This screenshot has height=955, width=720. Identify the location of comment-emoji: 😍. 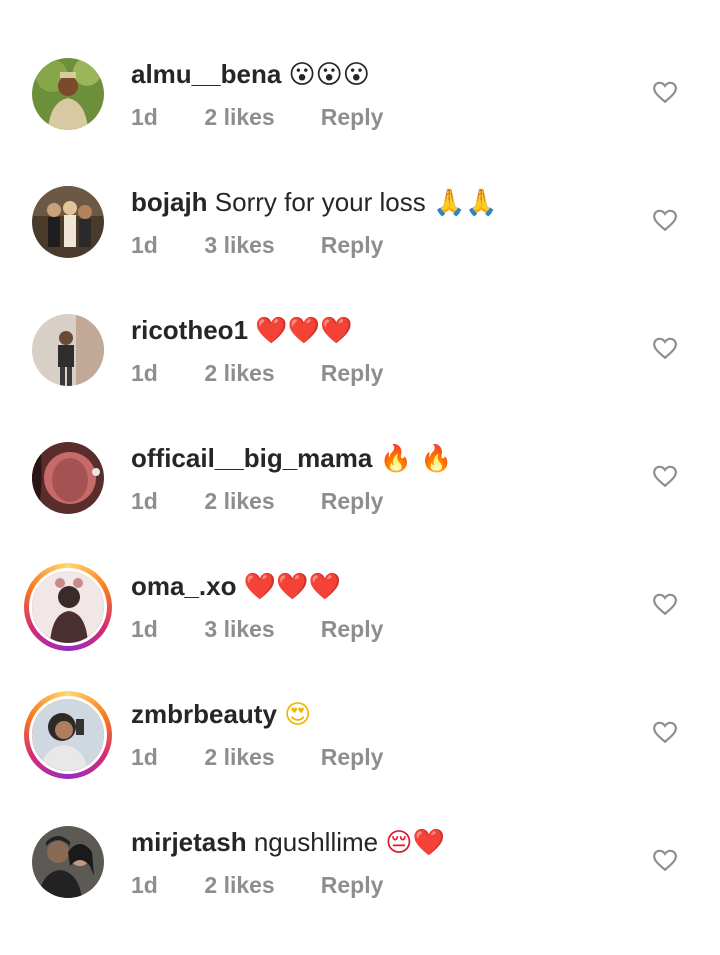
(298, 715).